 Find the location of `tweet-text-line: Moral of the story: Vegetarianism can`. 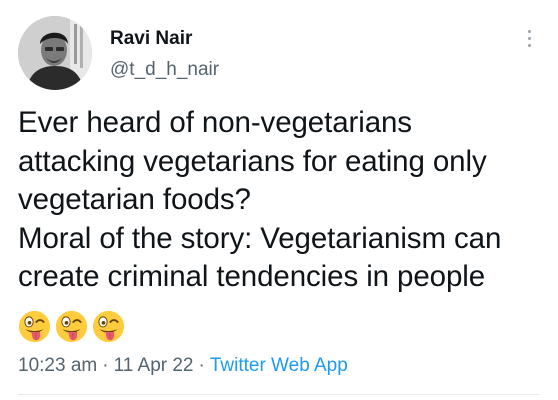

tweet-text-line: Moral of the story: Vegetarianism can is located at coordinates (260, 238).